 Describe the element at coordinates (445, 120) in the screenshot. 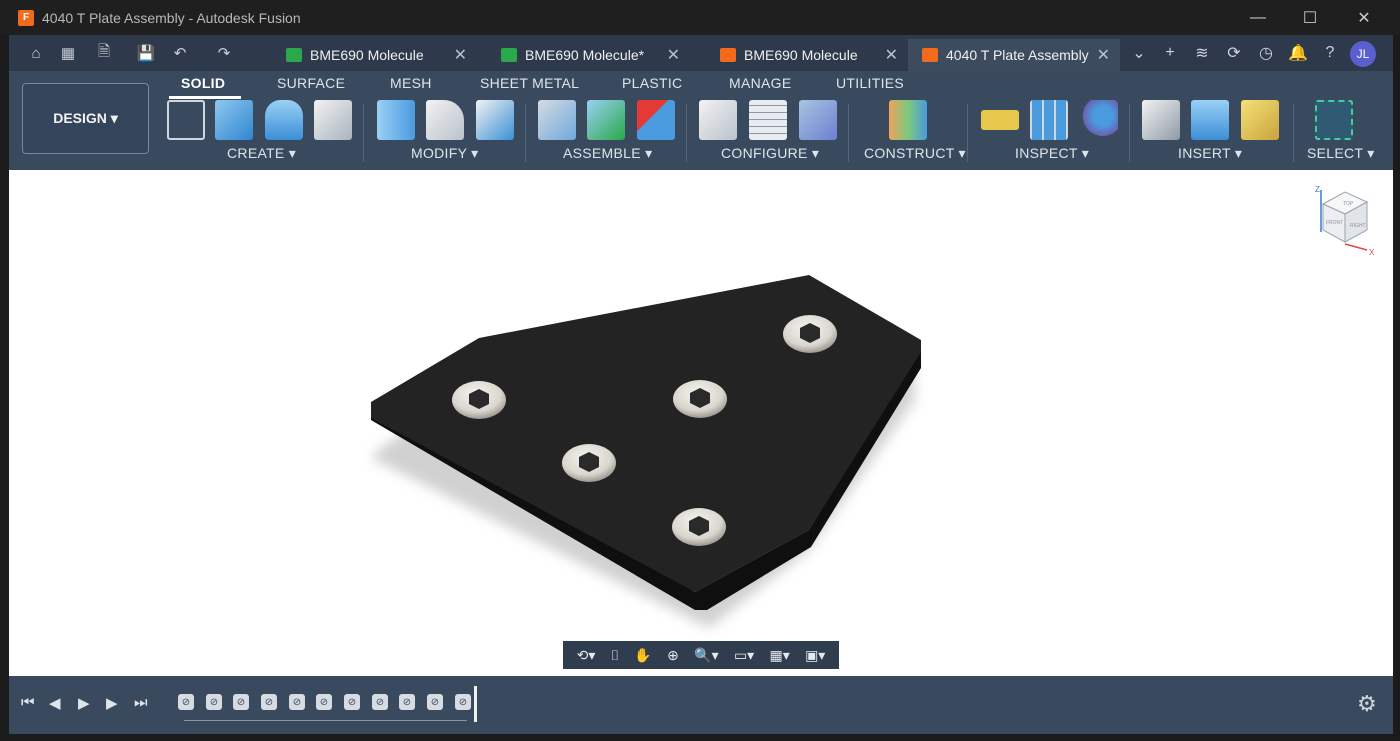

I see `fillet-icon` at that location.